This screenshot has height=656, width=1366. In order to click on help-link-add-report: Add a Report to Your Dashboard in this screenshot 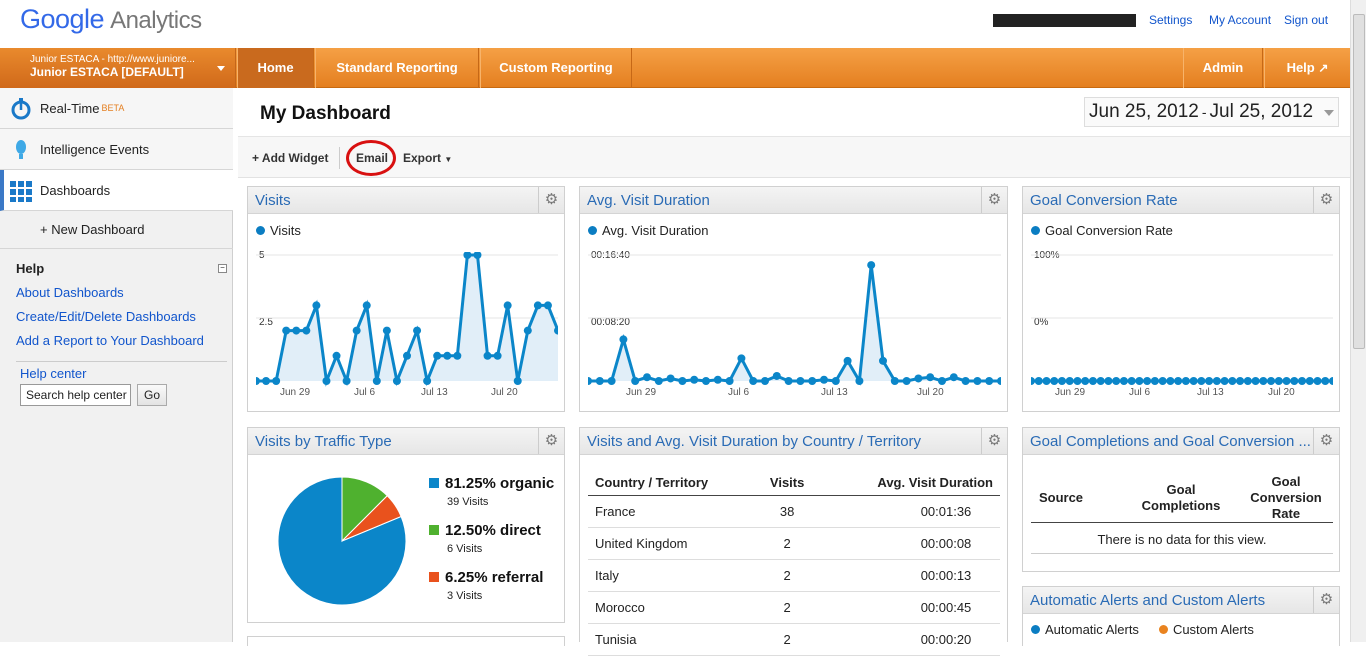, I will do `click(110, 340)`.